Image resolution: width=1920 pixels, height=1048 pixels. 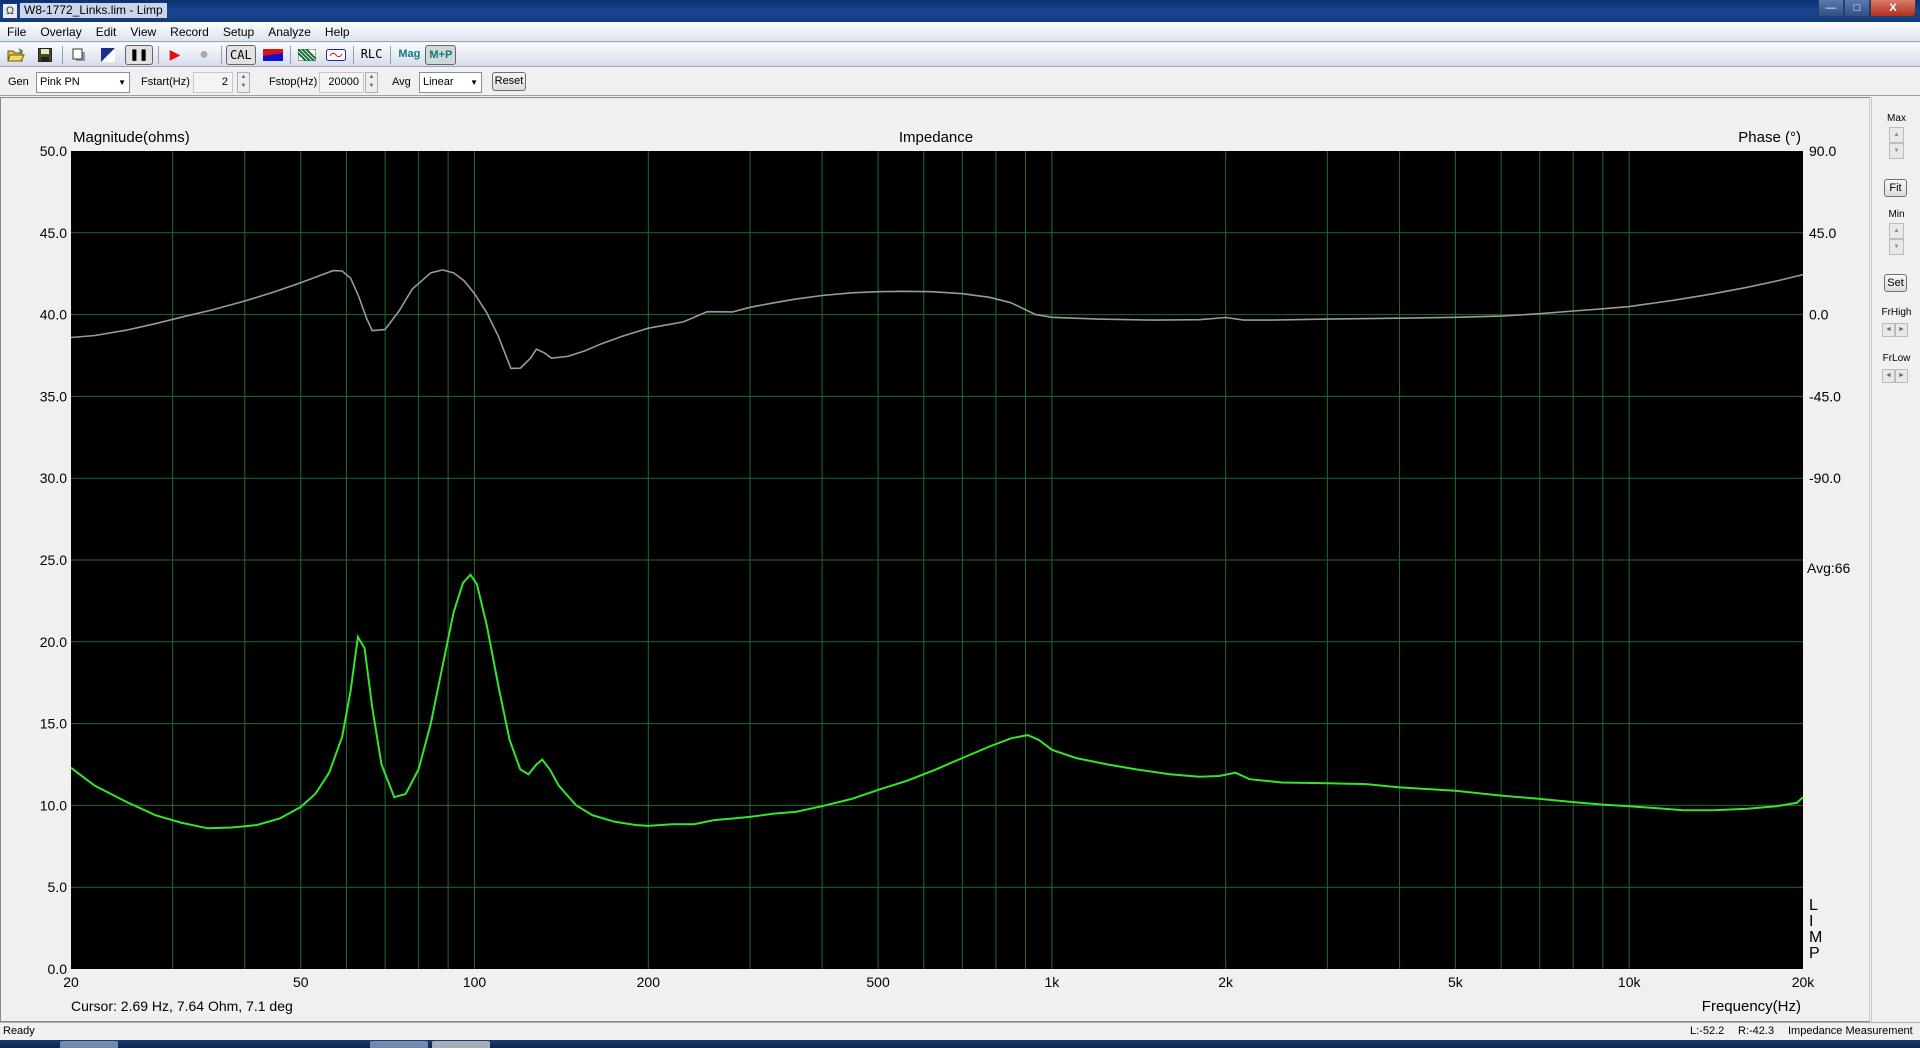 I want to click on y2-tick-label: -45.0, so click(x=1825, y=396).